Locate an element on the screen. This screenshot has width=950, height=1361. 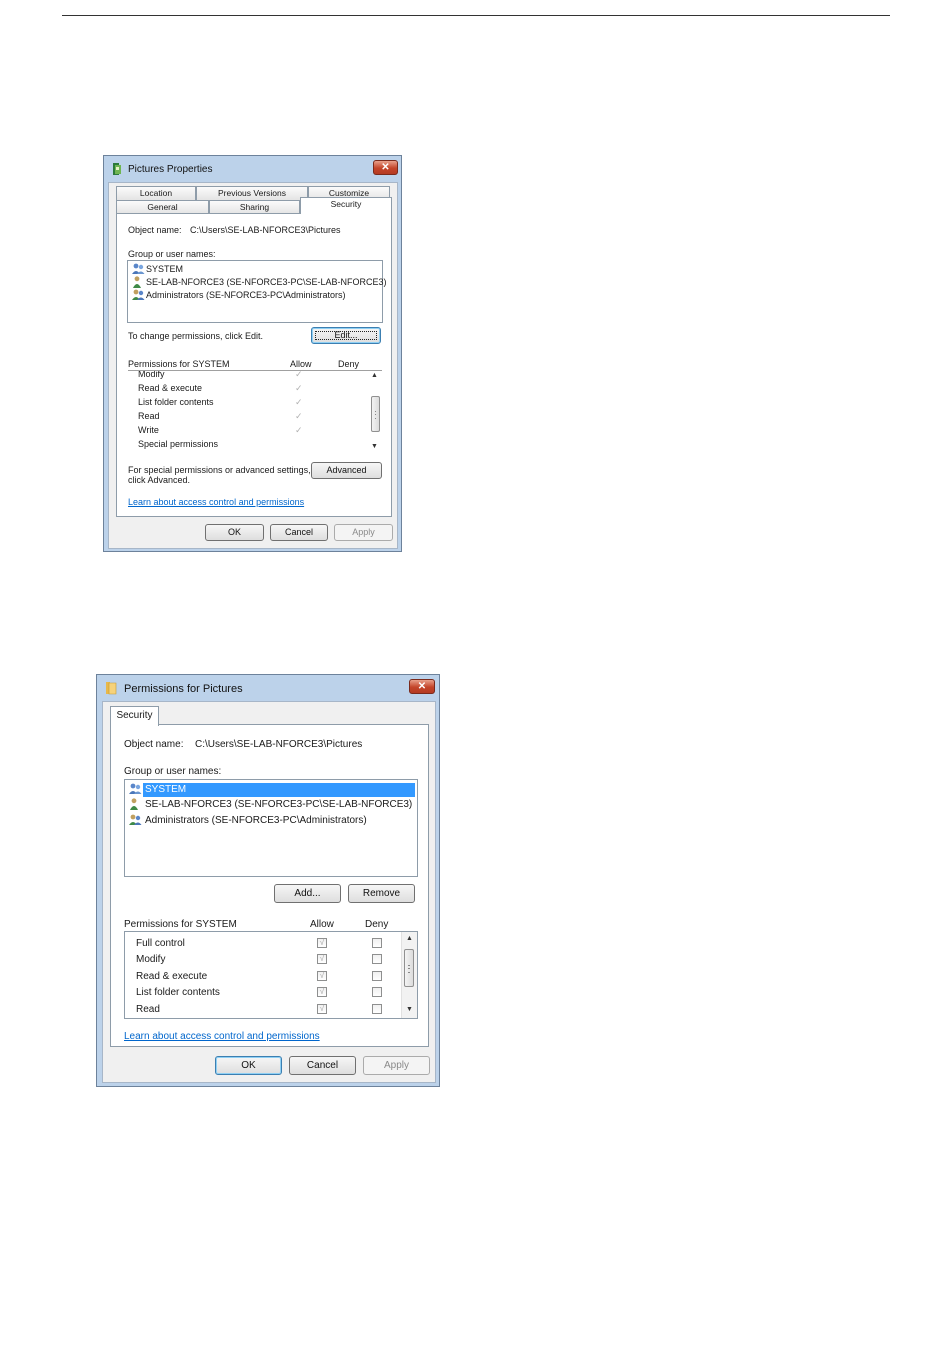
permission-label-write: Write is located at coordinates (148, 430).